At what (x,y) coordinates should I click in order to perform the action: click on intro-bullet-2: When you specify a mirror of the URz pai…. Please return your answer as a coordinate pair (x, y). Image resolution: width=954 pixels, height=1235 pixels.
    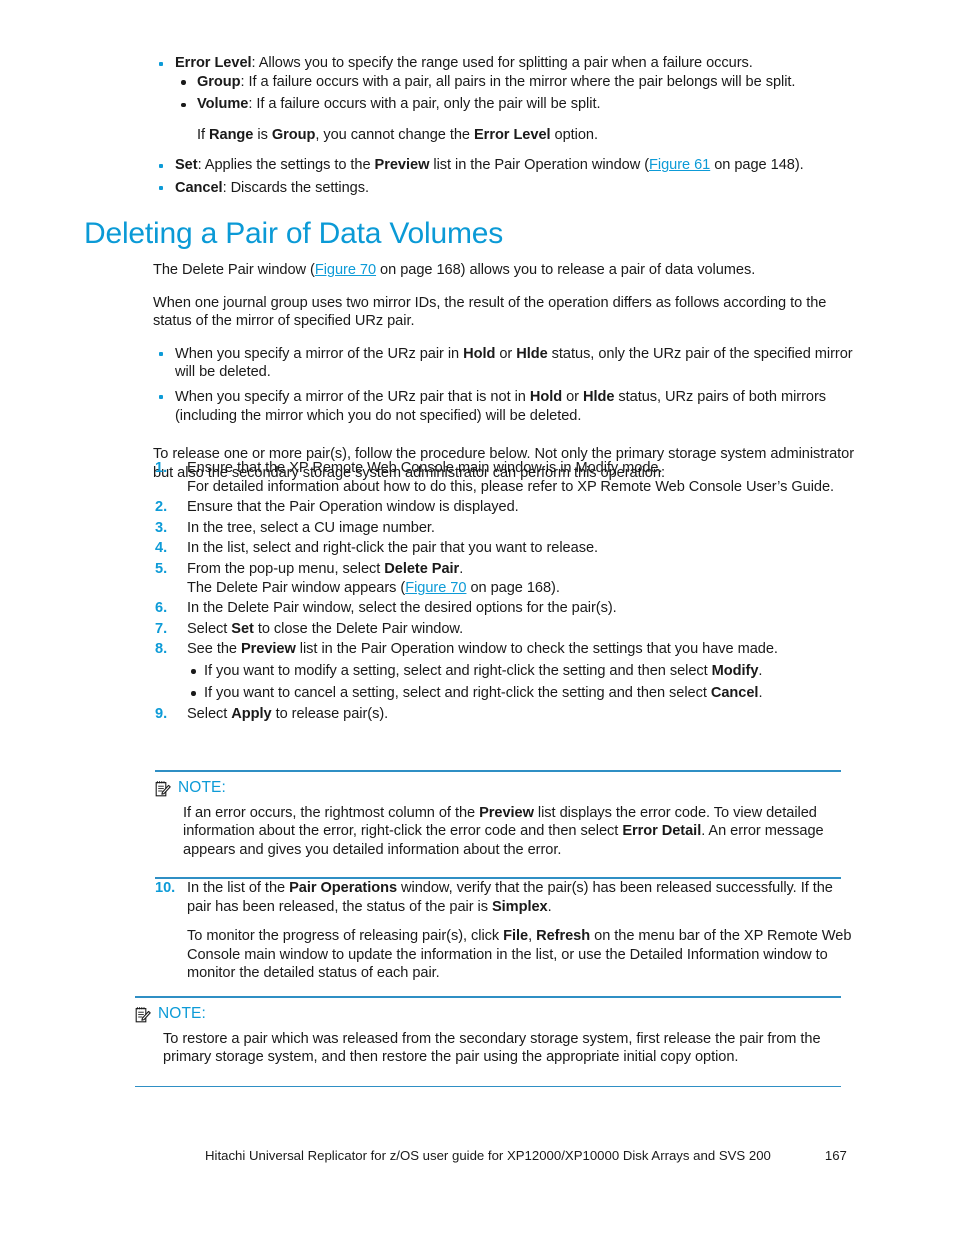
    Looking at the image, I should click on (506, 406).